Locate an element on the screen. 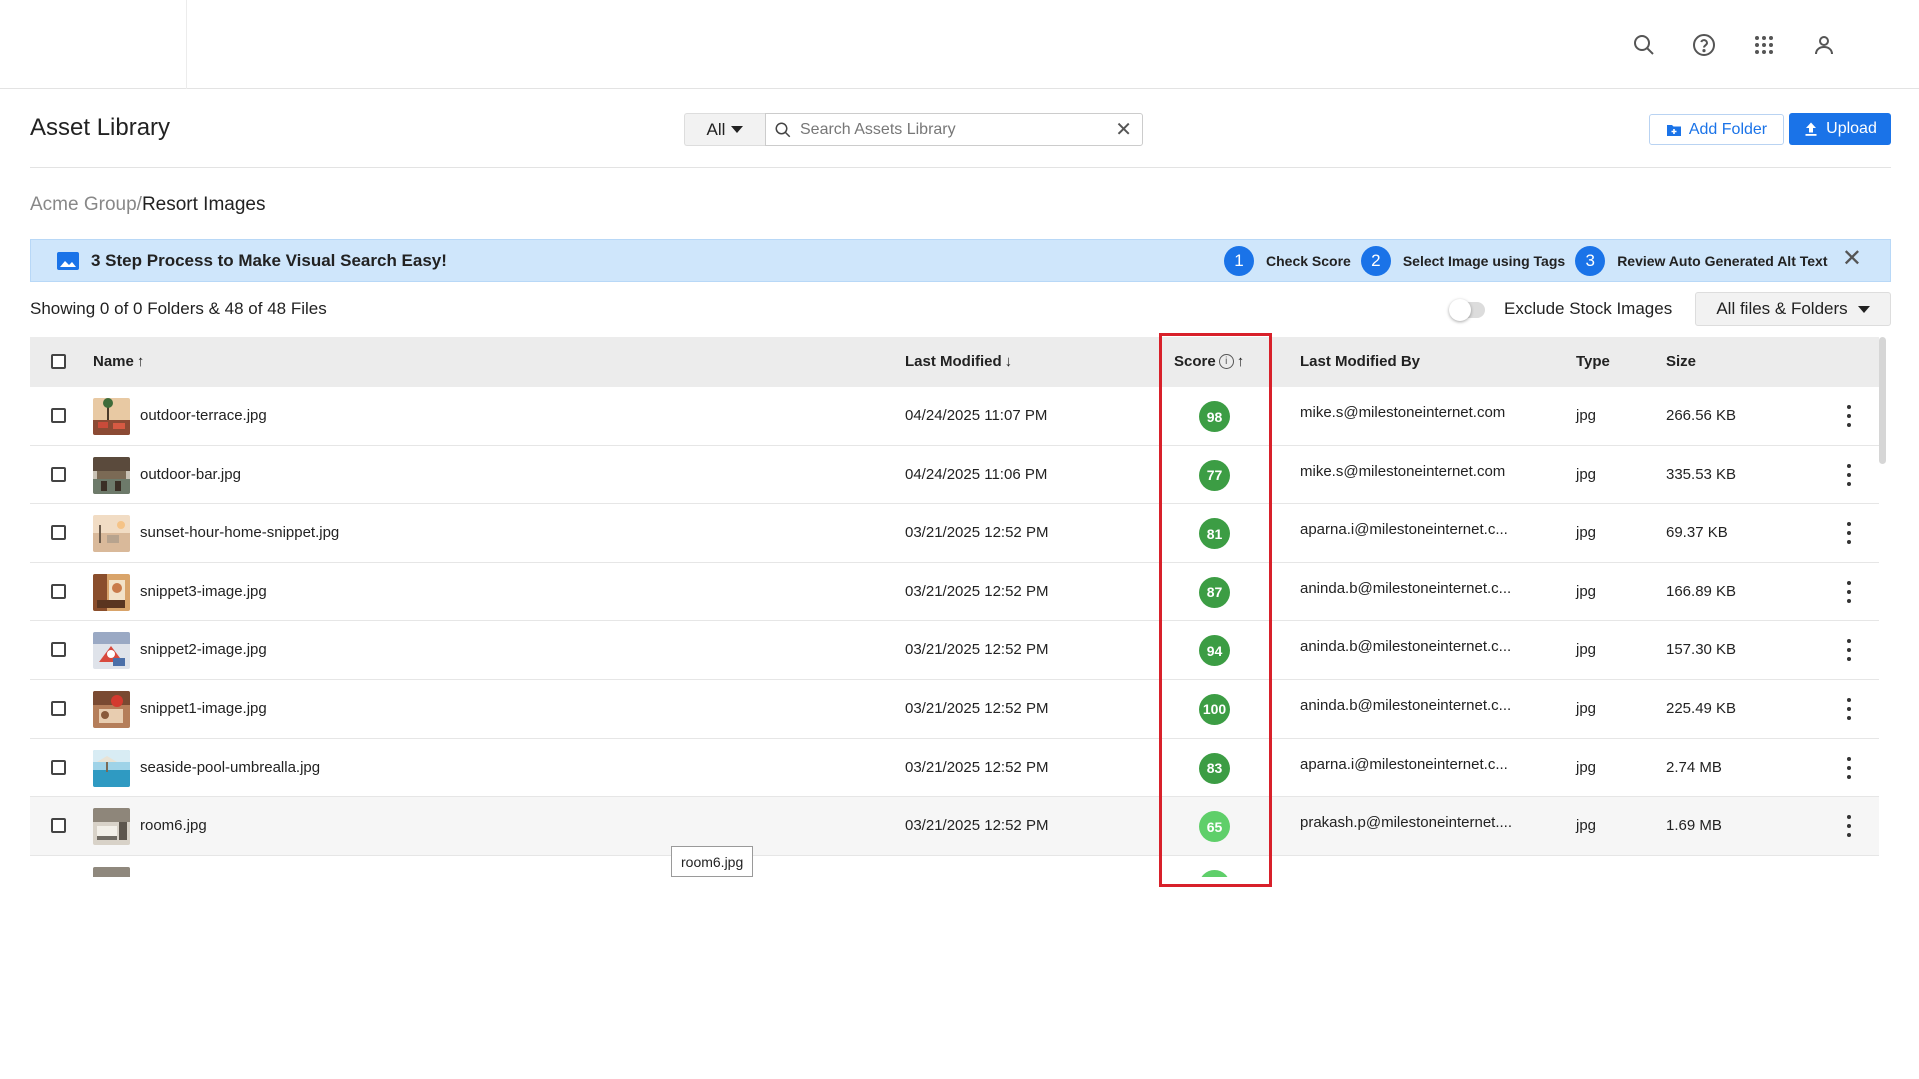 The height and width of the screenshot is (1079, 1919). step-3-number: 3 is located at coordinates (1590, 261).